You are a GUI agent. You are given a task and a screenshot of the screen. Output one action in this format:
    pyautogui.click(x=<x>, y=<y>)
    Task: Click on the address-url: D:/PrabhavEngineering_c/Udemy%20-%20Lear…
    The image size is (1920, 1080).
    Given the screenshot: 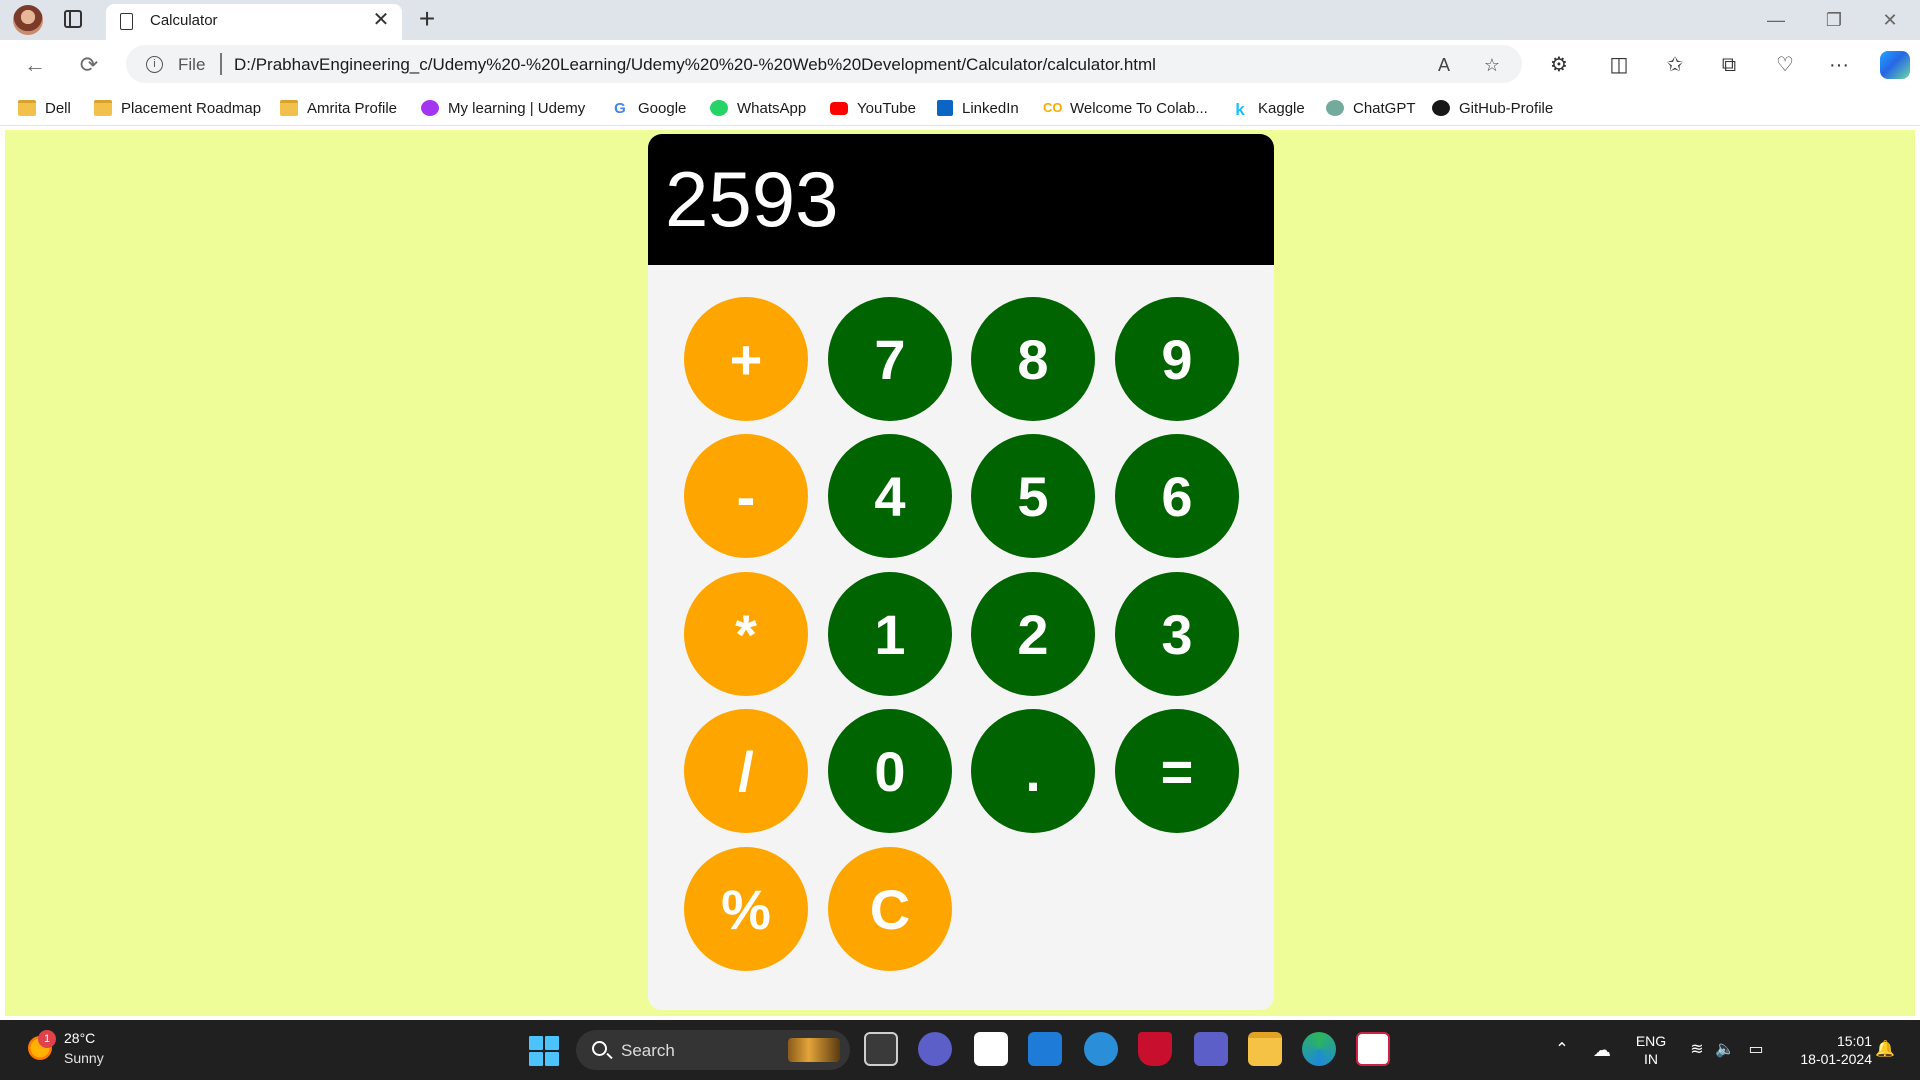 What is the action you would take?
    pyautogui.click(x=695, y=65)
    